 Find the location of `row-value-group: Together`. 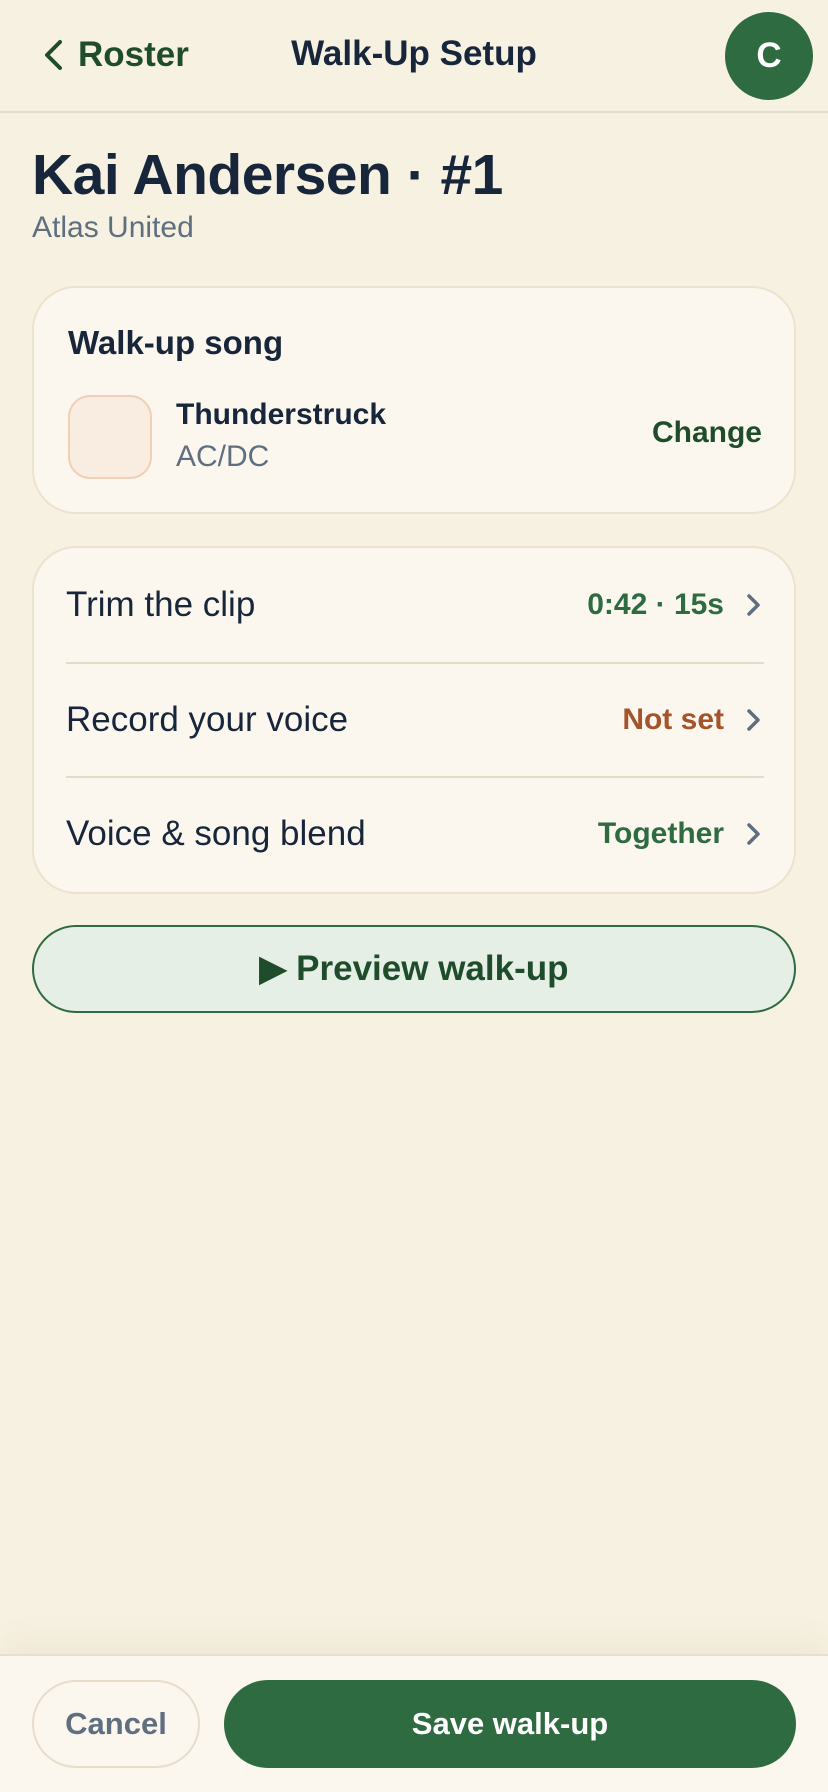

row-value-group: Together is located at coordinates (681, 834).